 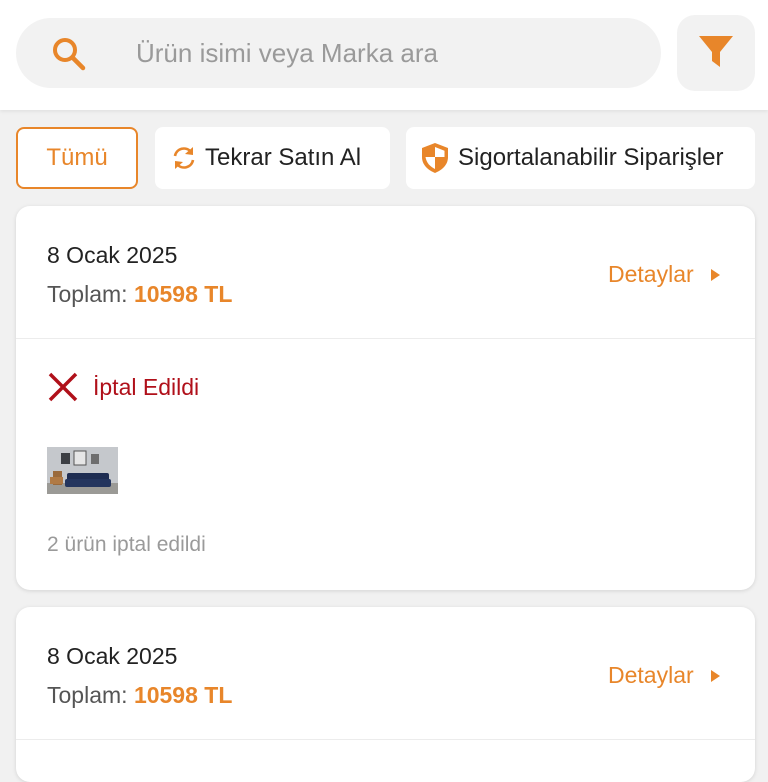 I want to click on top-bar, so click(x=384, y=55).